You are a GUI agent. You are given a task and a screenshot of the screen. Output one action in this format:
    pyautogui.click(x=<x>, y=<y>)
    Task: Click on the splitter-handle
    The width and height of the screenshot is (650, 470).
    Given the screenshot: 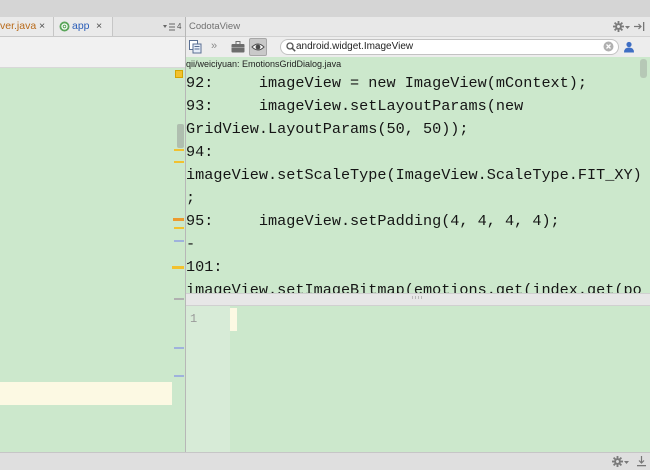 What is the action you would take?
    pyautogui.click(x=418, y=297)
    